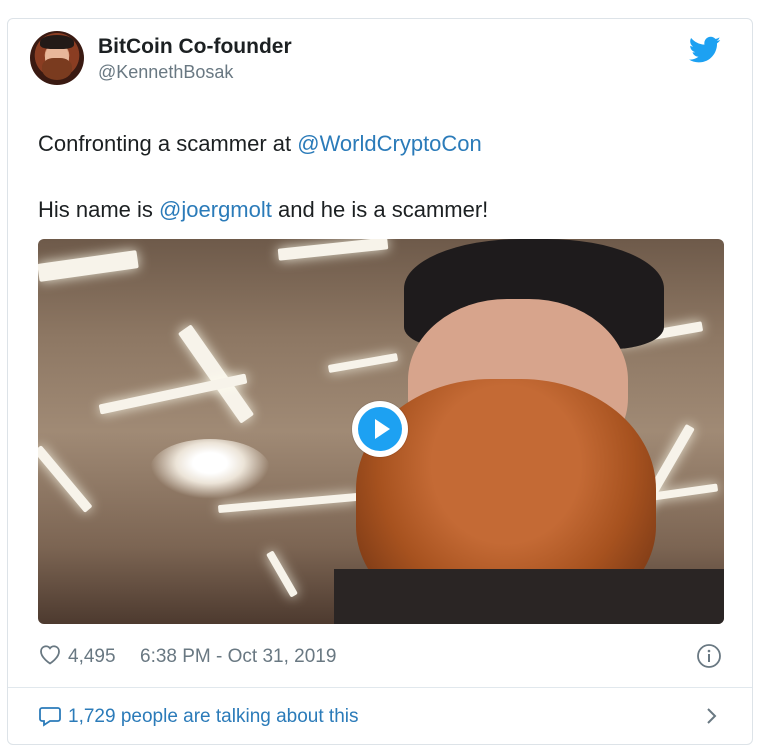 This screenshot has height=756, width=763. Describe the element at coordinates (50, 654) in the screenshot. I see `heart-icon` at that location.